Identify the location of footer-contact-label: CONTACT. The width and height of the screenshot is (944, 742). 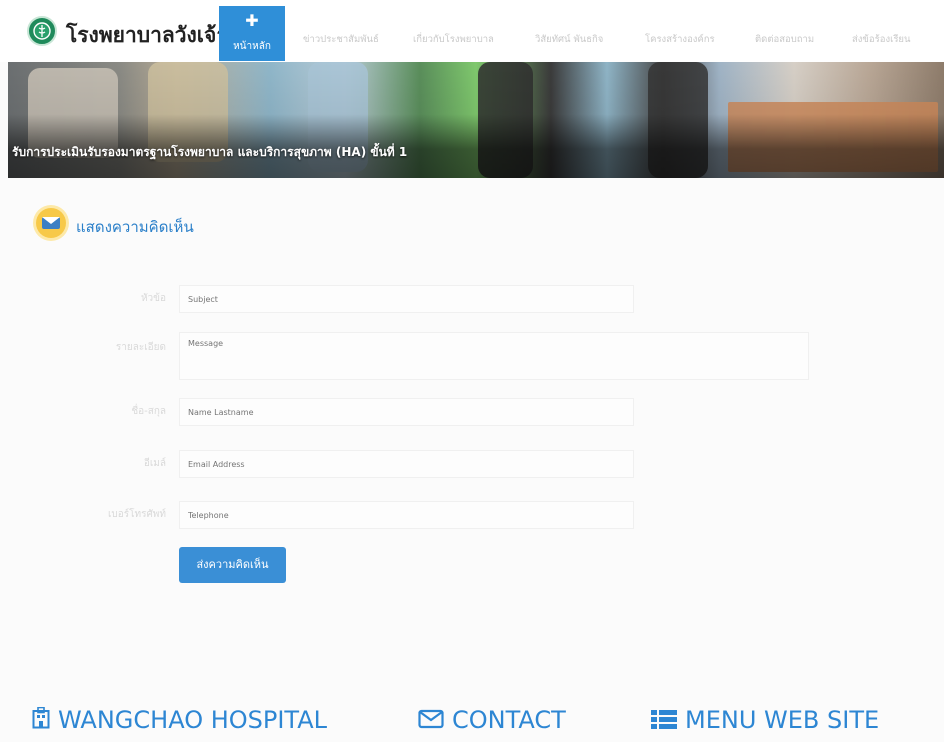
(509, 720).